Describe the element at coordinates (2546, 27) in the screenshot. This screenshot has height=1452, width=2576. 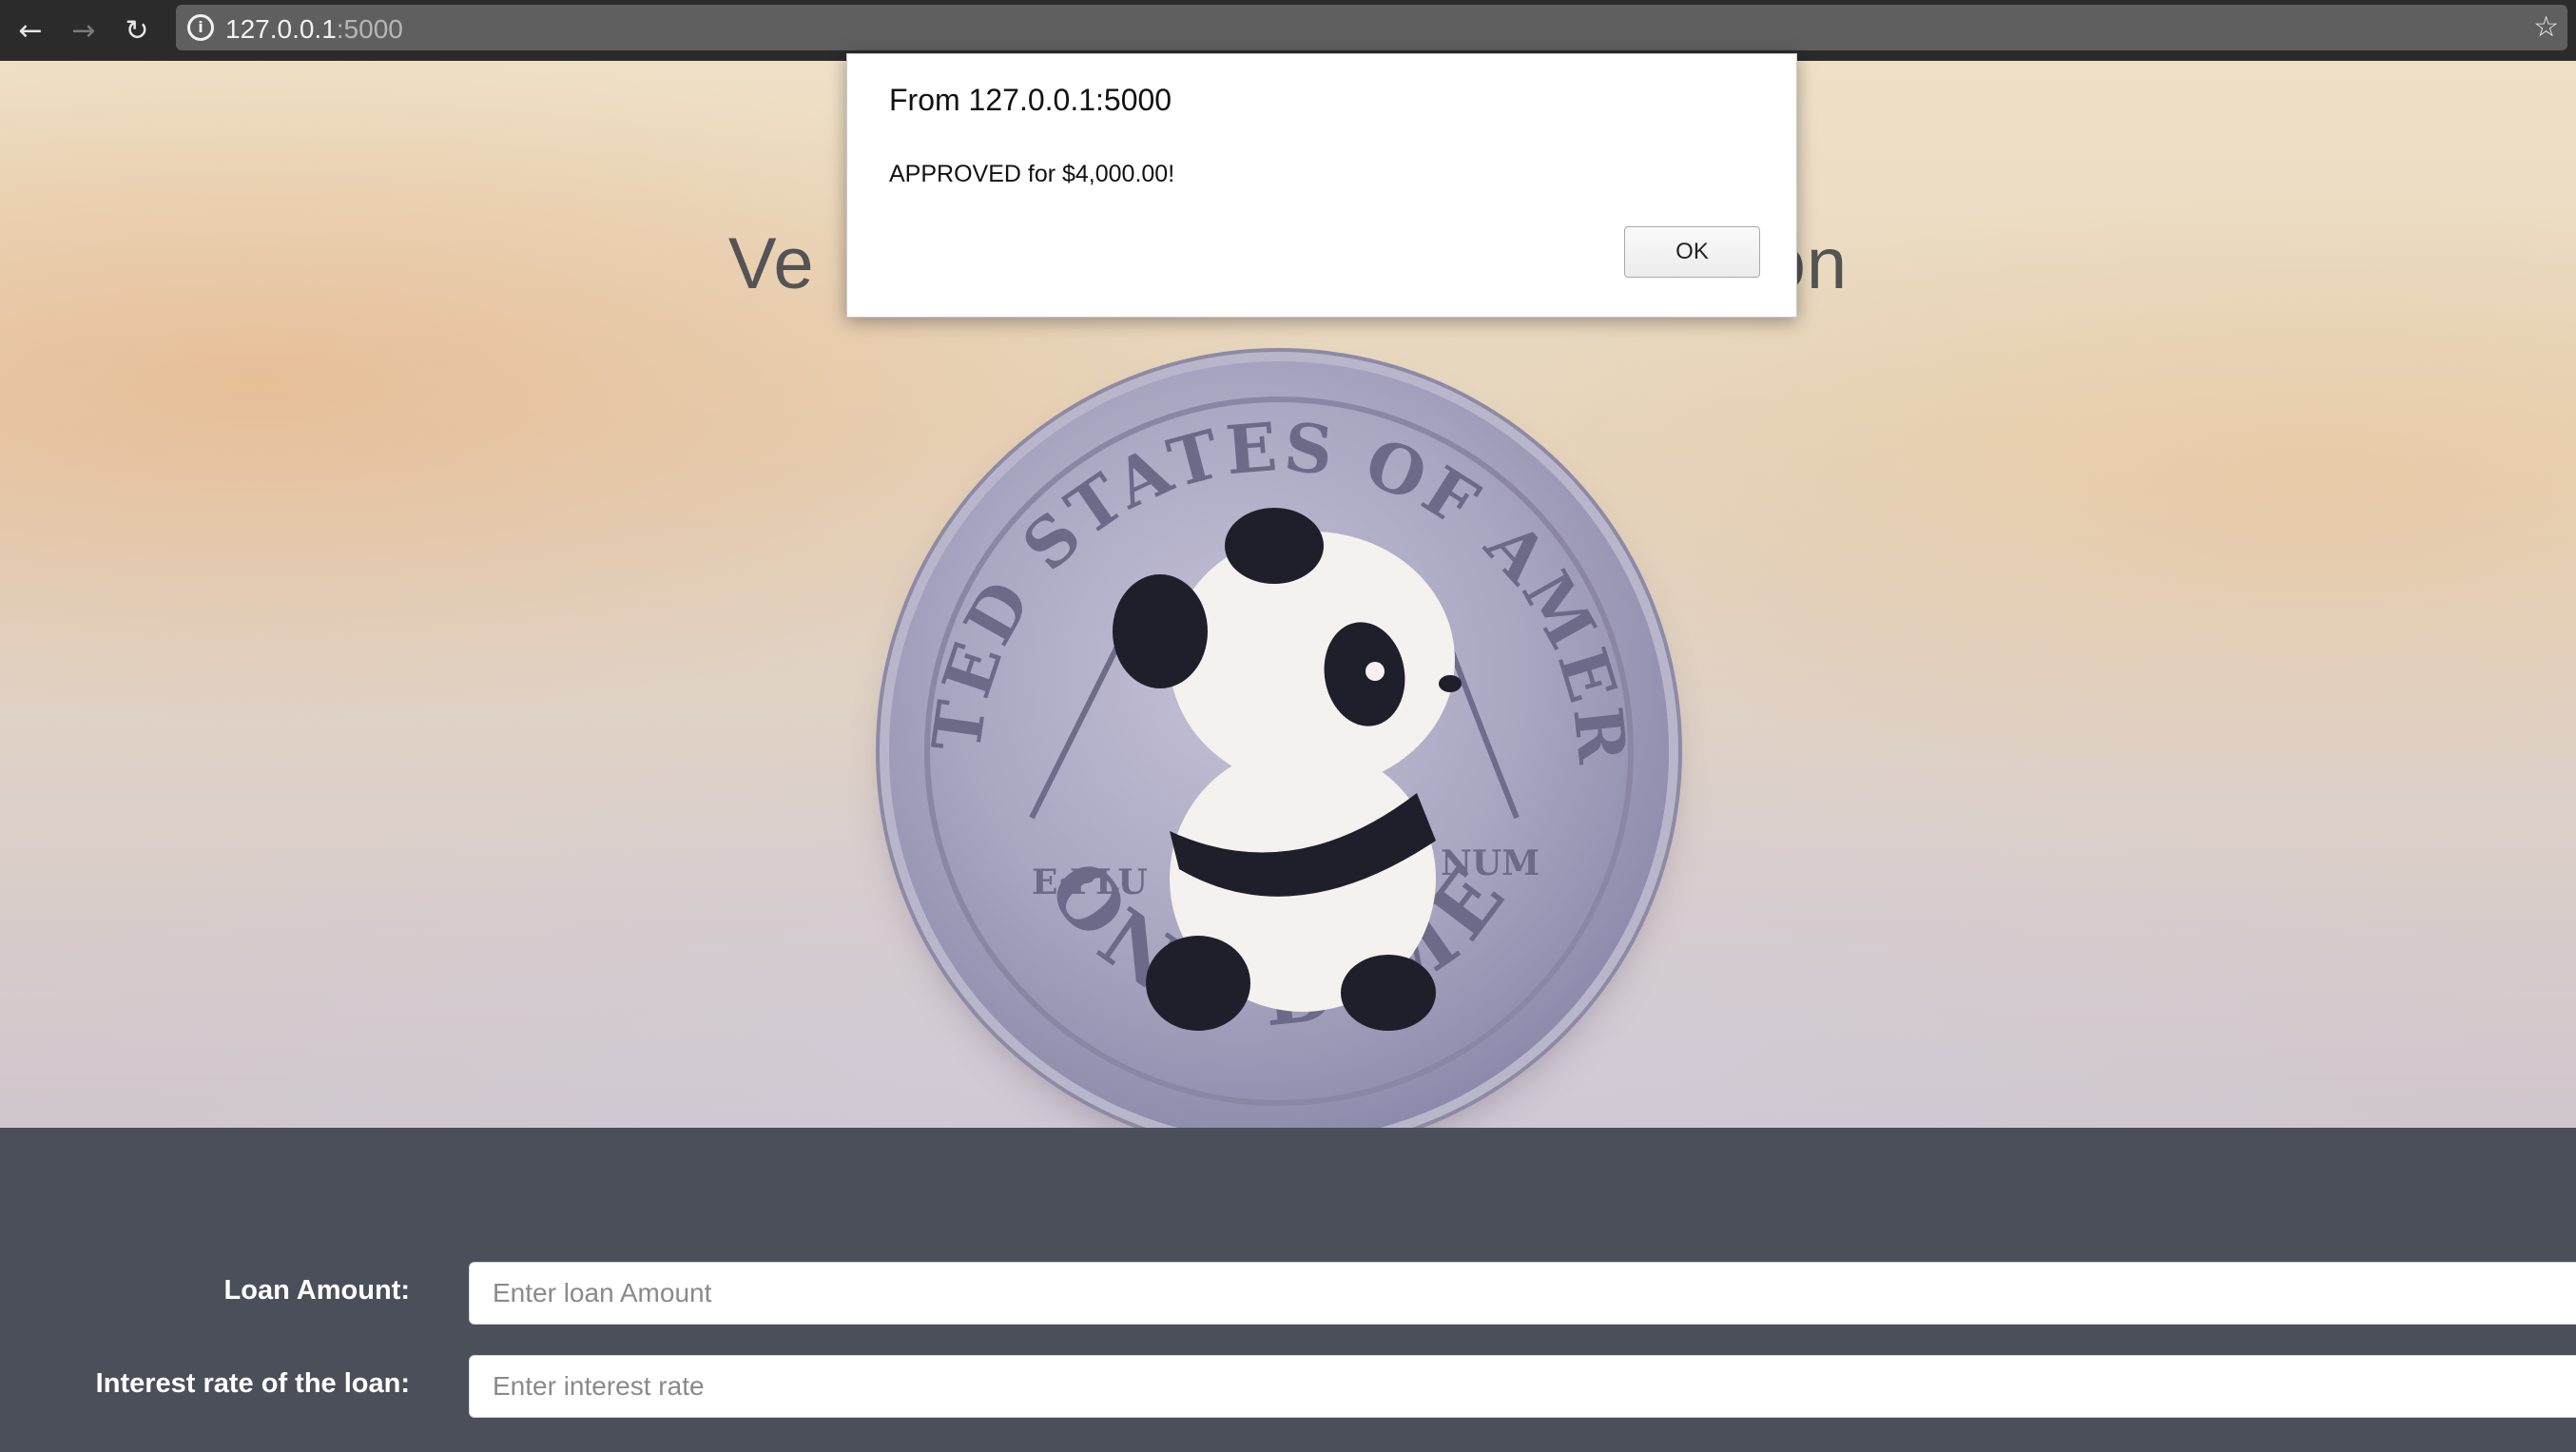
I see `bookmark-star-icon: ☆` at that location.